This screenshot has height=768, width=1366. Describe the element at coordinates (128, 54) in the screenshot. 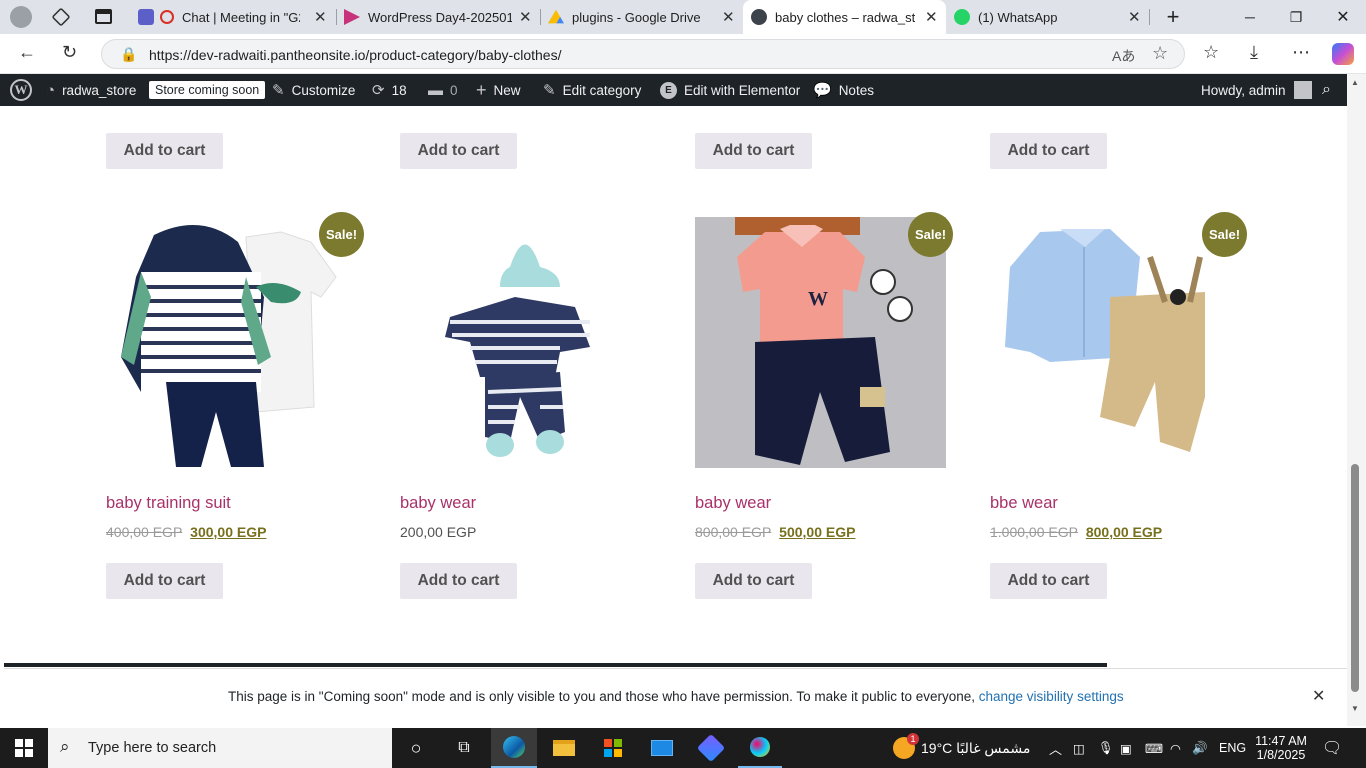

I see `lock-icon: 🔒` at that location.